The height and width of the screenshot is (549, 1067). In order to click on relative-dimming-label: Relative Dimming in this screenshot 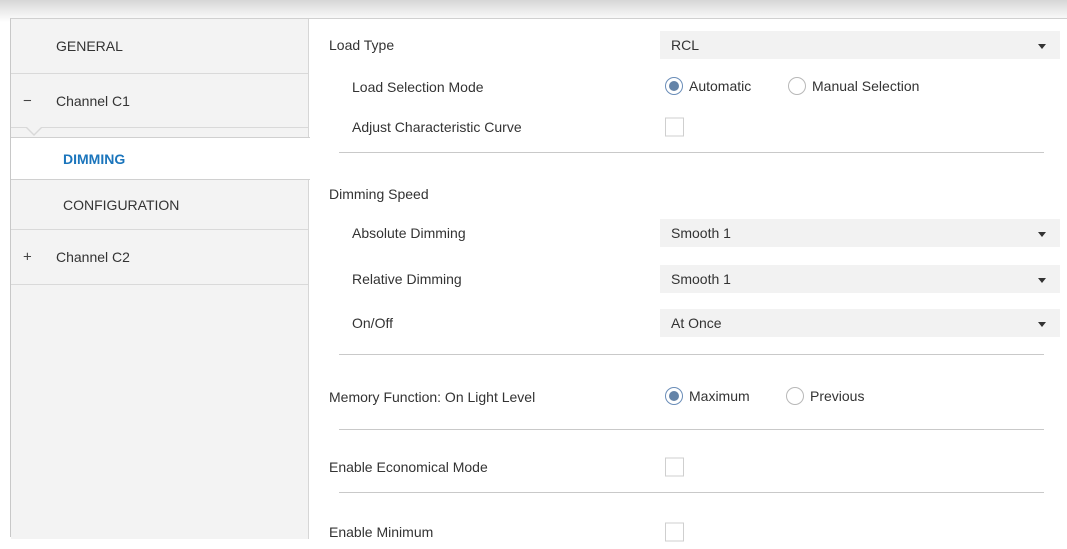, I will do `click(407, 279)`.